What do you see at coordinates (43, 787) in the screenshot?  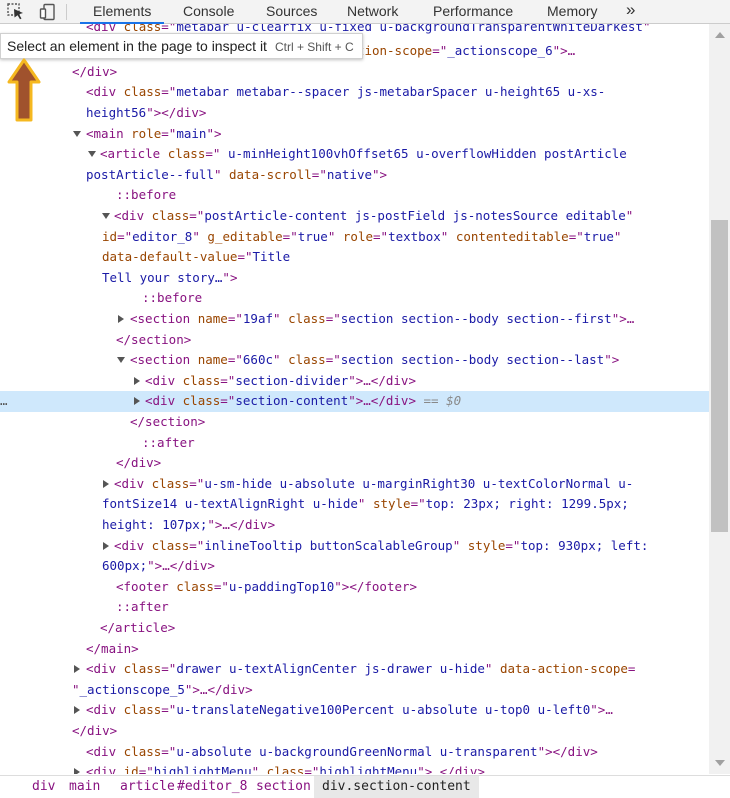 I see `breadcrumb-div: div` at bounding box center [43, 787].